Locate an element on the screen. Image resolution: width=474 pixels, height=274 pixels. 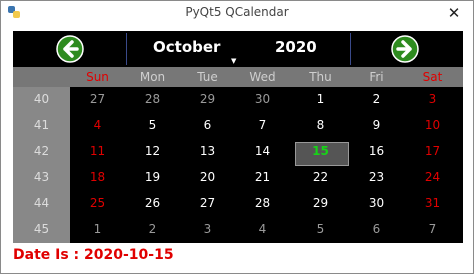
left-arrow-icon is located at coordinates (70, 49).